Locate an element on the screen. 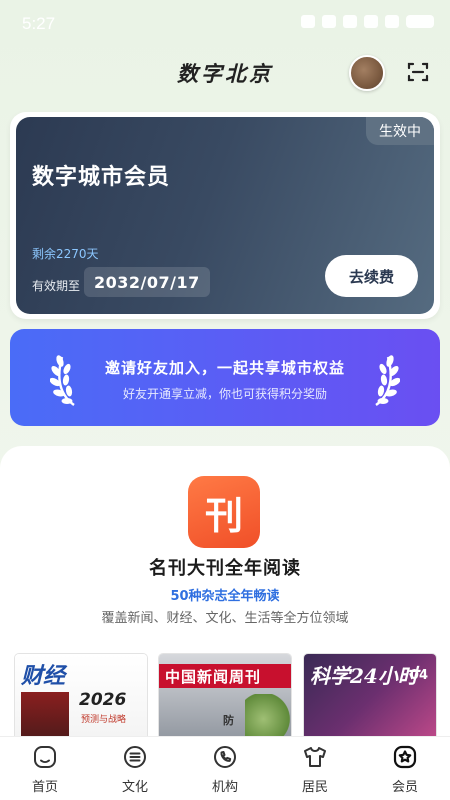 Image resolution: width=450 pixels, height=800 pixels. magazine-title: 中国新闻周刊 is located at coordinates (213, 676).